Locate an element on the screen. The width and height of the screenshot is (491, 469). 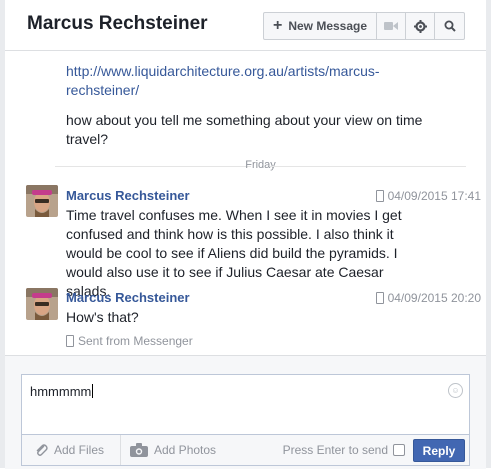
gear-icon is located at coordinates (420, 26).